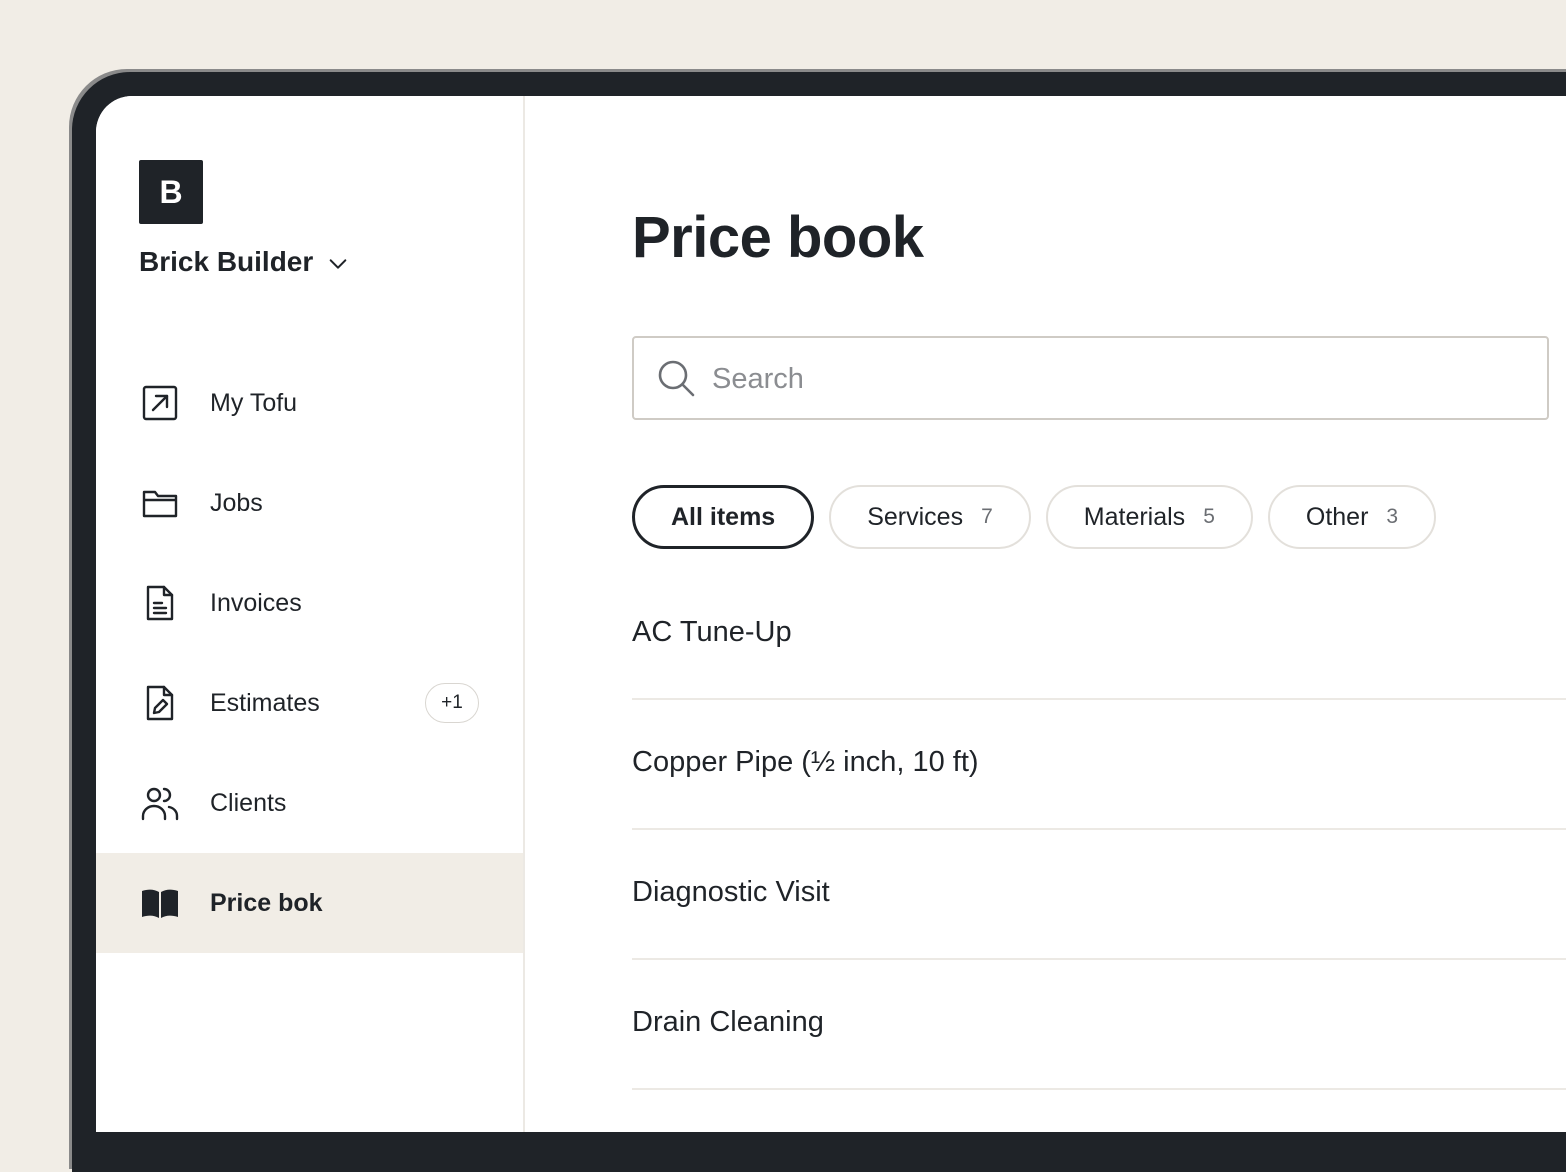 Image resolution: width=1566 pixels, height=1172 pixels. What do you see at coordinates (309, 603) in the screenshot?
I see `sidebar-item-invoices: Invoices` at bounding box center [309, 603].